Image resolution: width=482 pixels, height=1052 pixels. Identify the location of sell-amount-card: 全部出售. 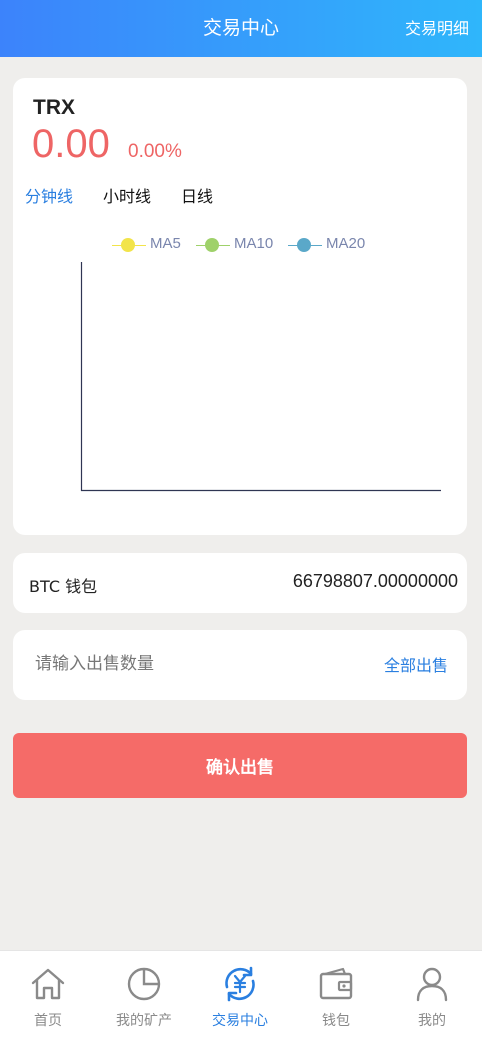
(240, 665).